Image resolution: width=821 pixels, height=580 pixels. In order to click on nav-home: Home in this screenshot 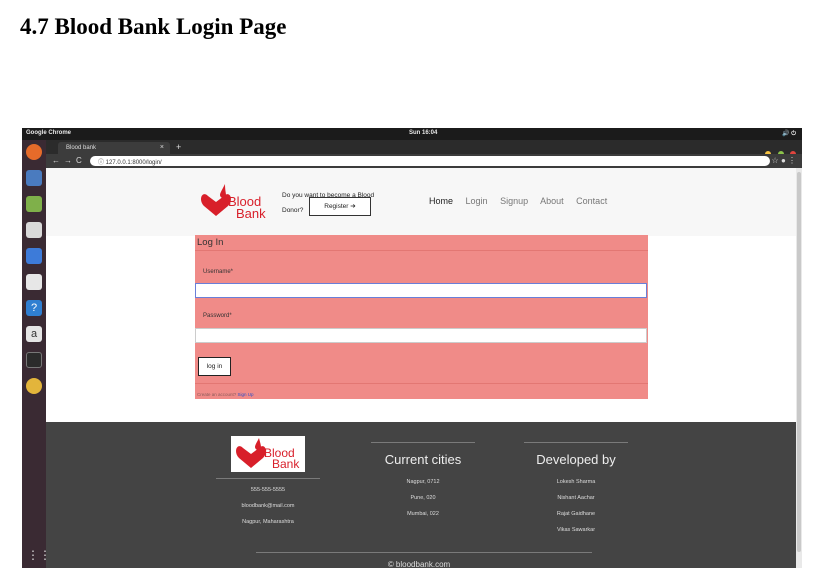, I will do `click(441, 201)`.